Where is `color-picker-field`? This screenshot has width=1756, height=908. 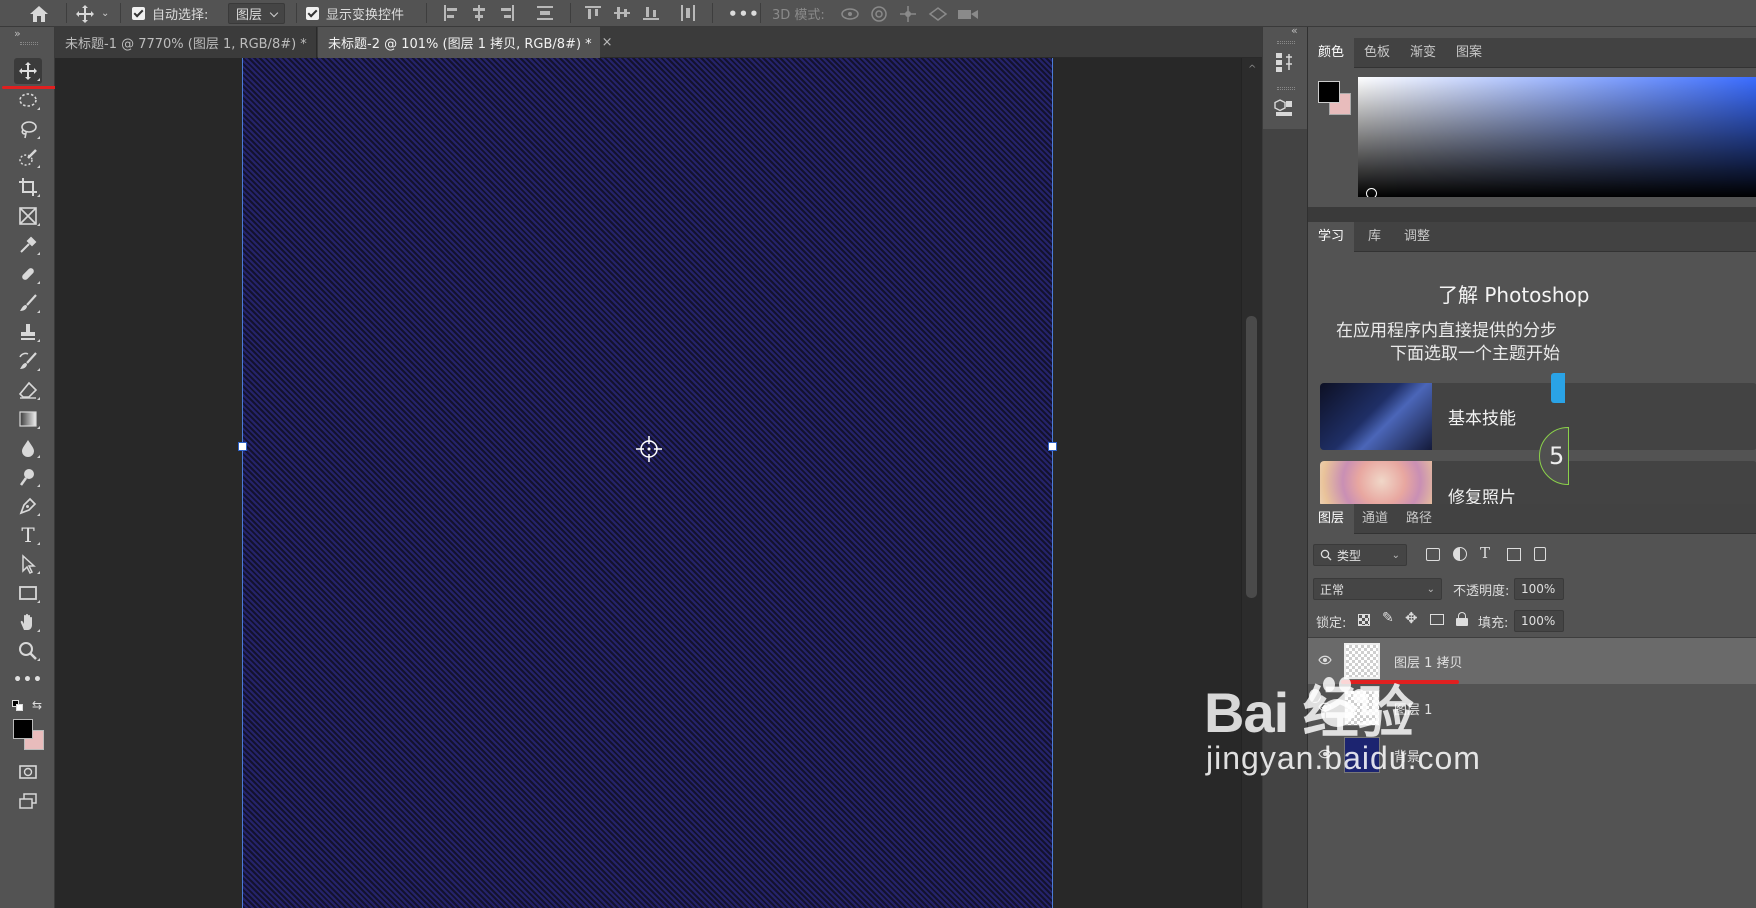
color-picker-field is located at coordinates (1557, 137).